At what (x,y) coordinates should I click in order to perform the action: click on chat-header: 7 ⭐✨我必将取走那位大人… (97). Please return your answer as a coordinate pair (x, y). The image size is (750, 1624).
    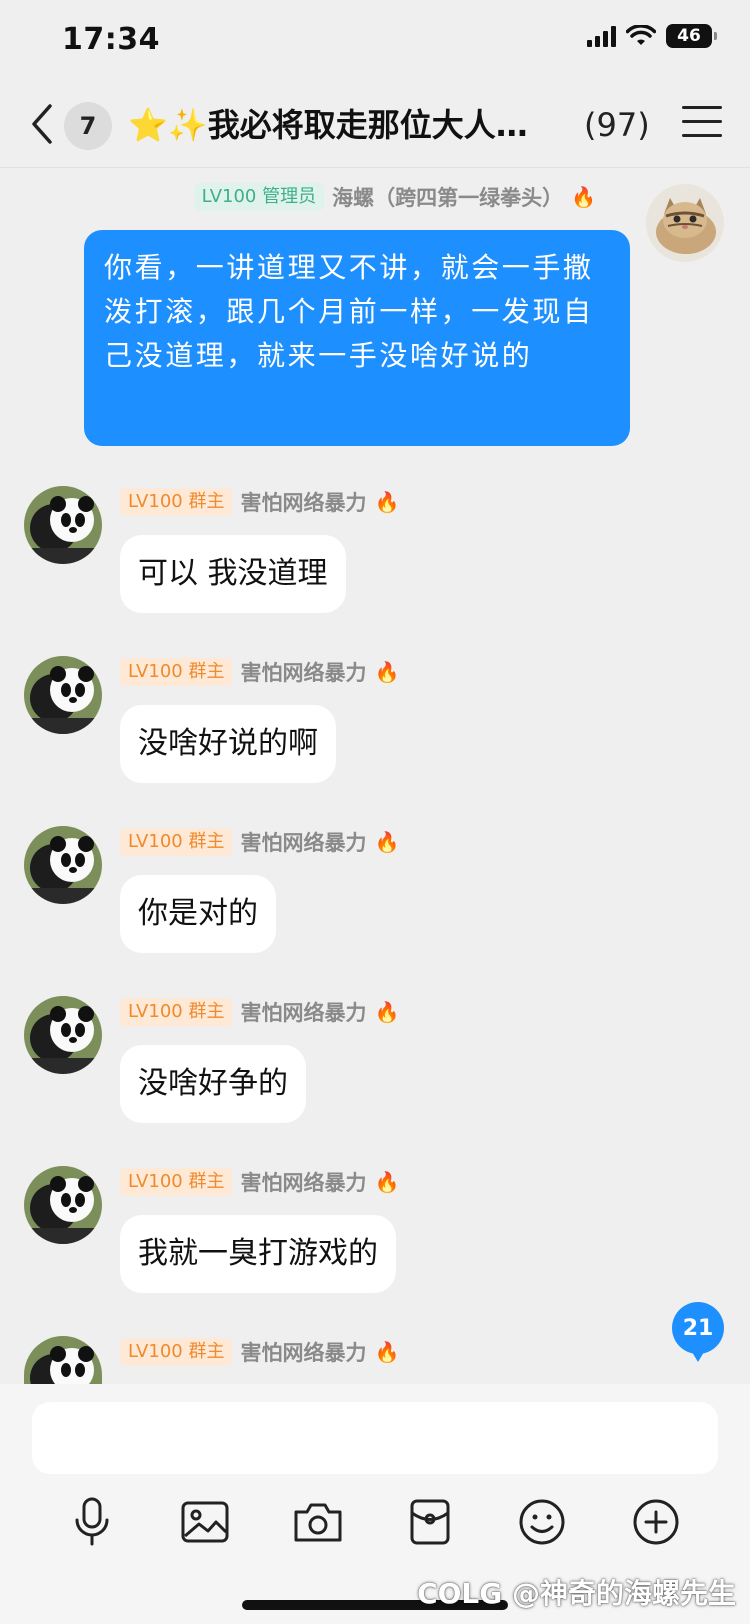
    Looking at the image, I should click on (375, 124).